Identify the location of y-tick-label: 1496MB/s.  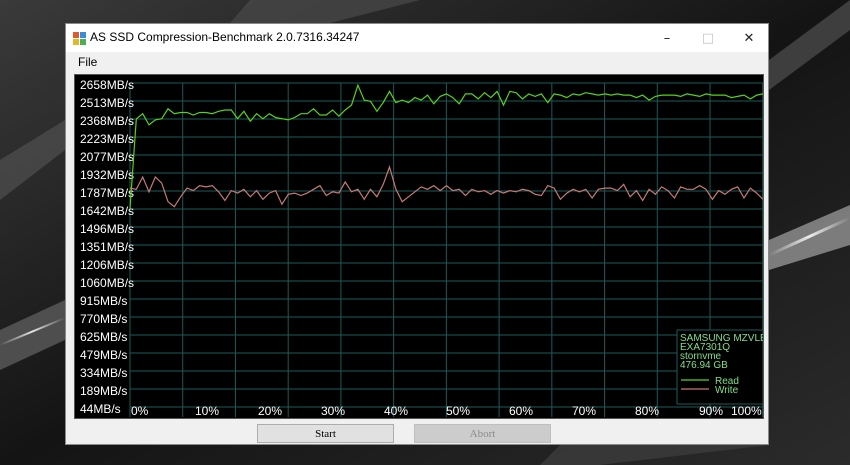
(107, 229).